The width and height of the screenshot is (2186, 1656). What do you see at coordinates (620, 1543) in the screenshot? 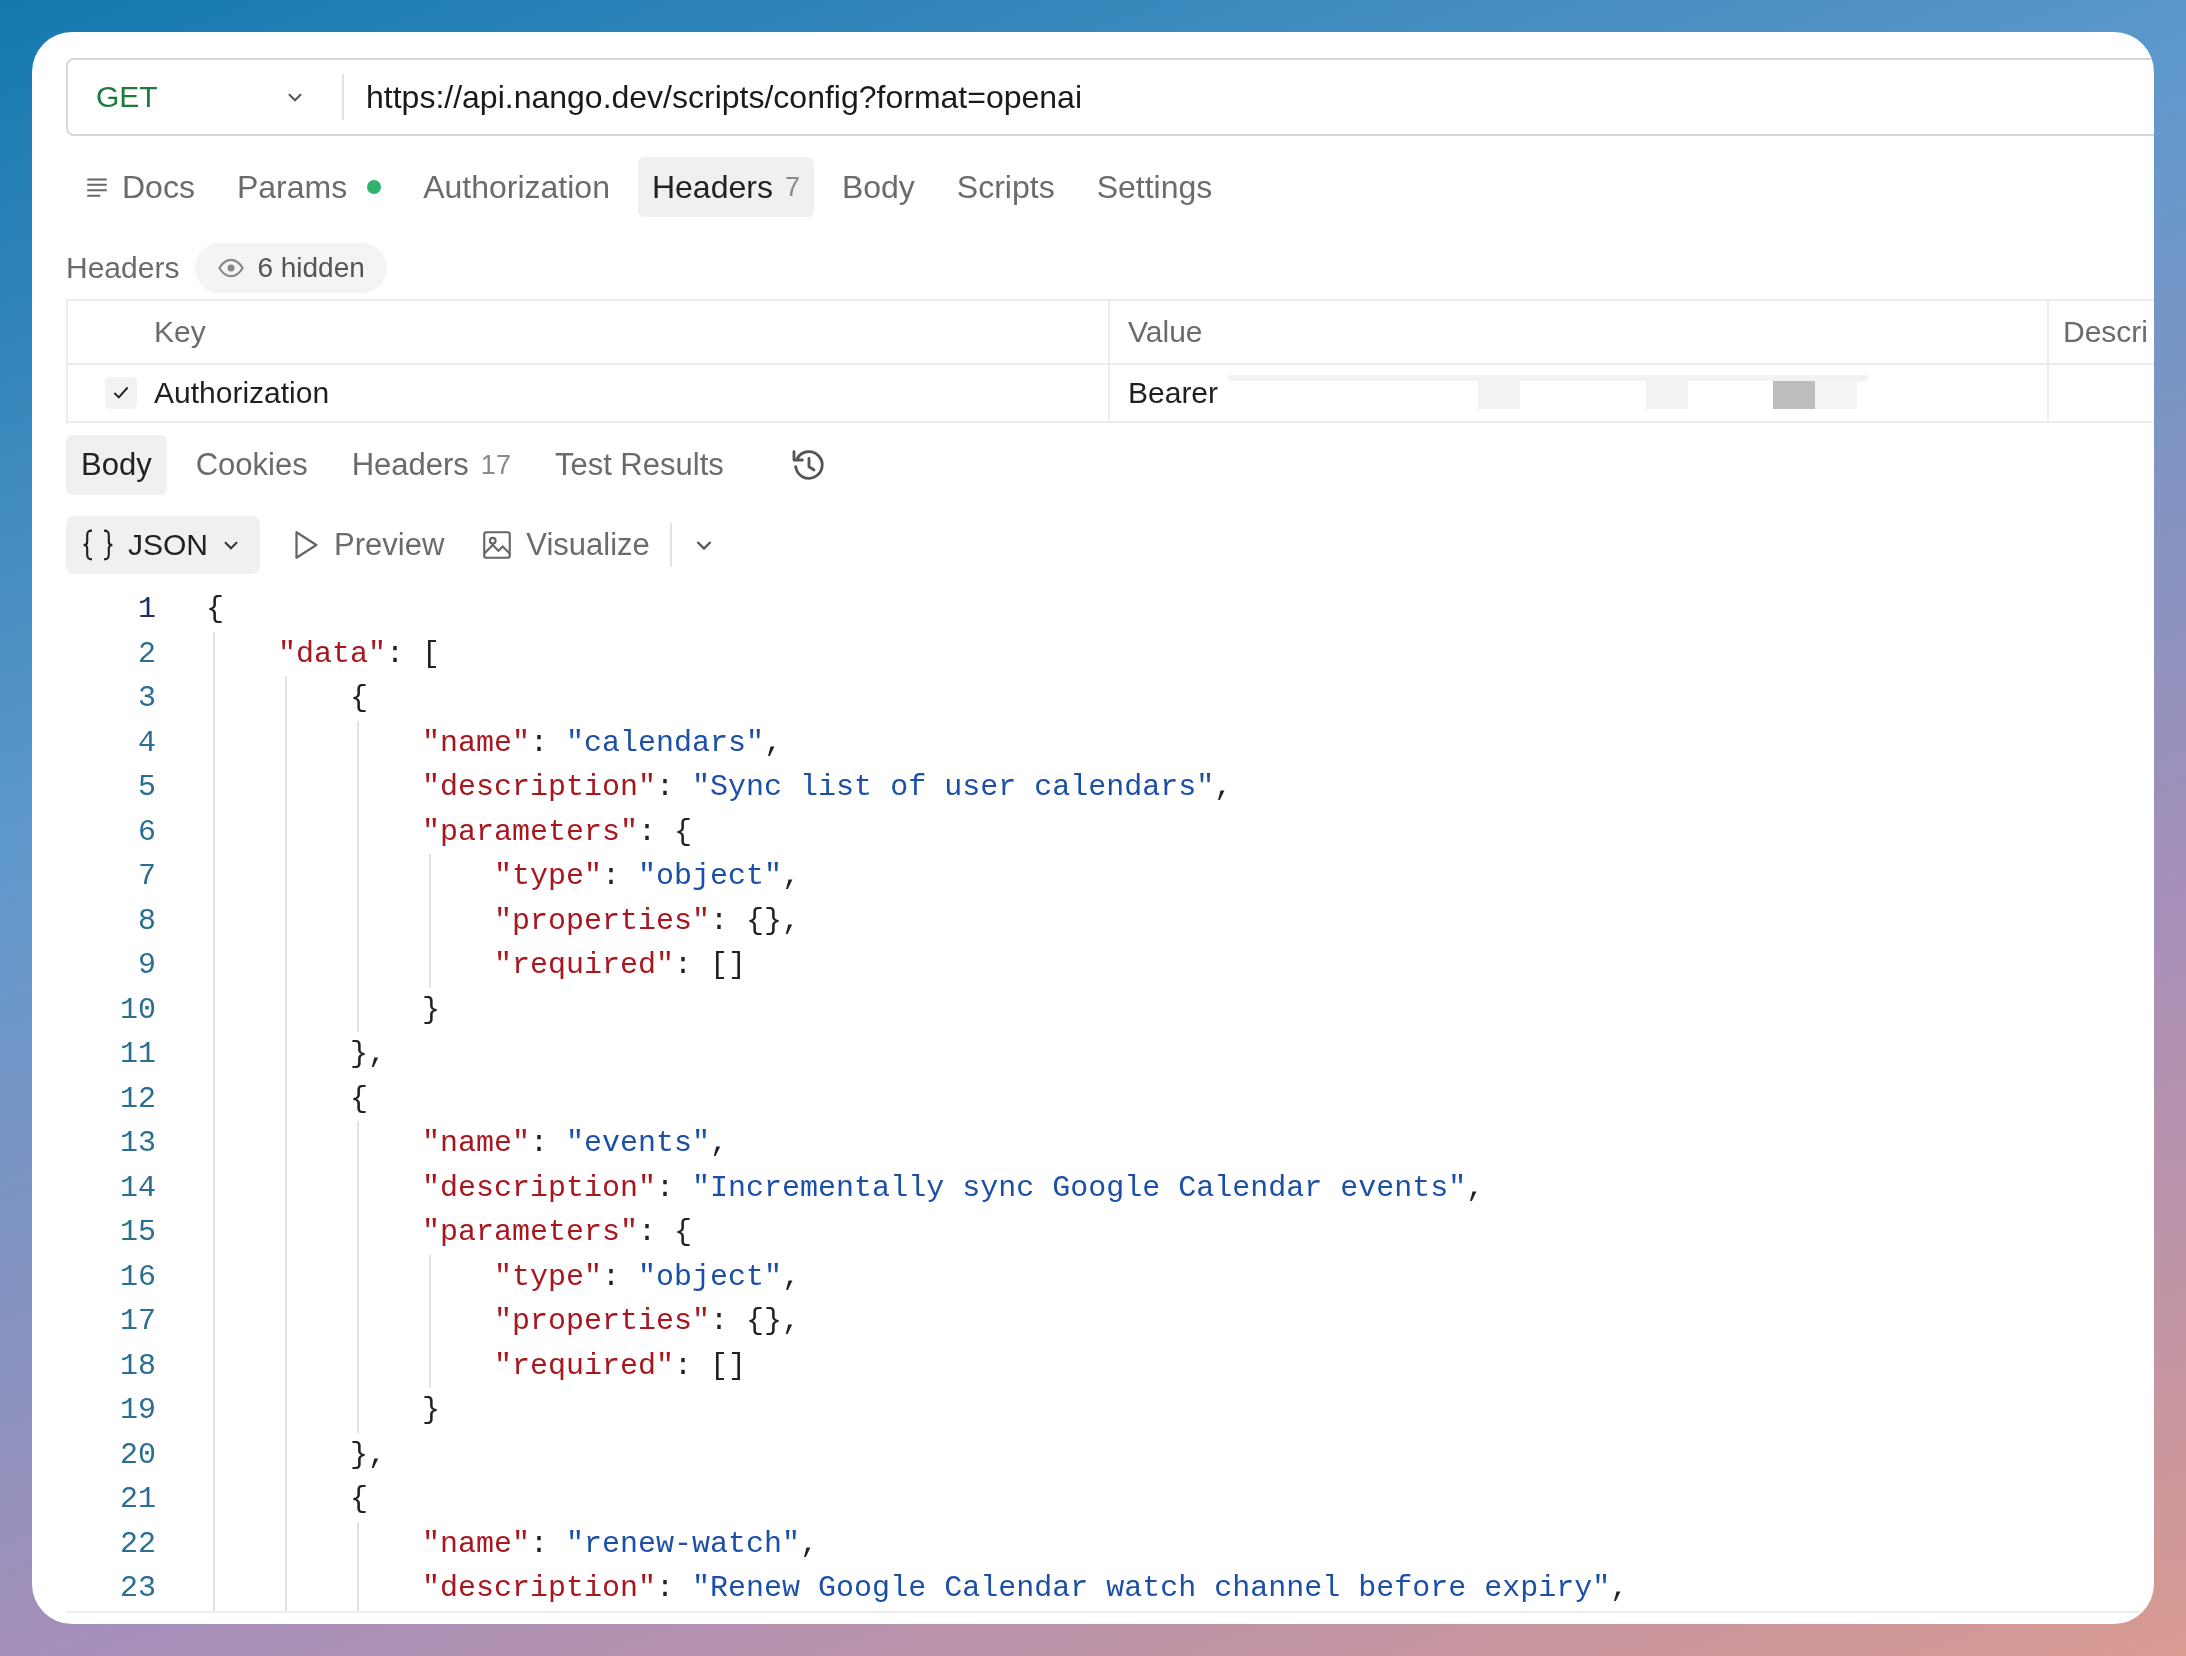
I see `code-line: "name": "renew-watch",` at bounding box center [620, 1543].